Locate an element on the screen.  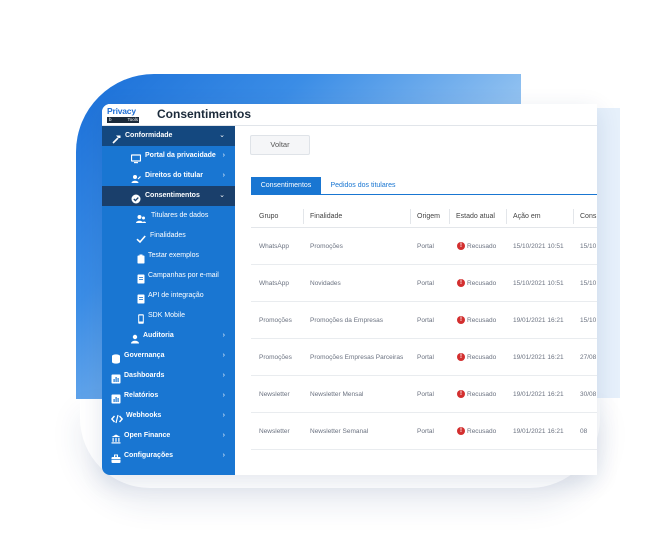
column-header-grupo: Grupo is located at coordinates (268, 216).